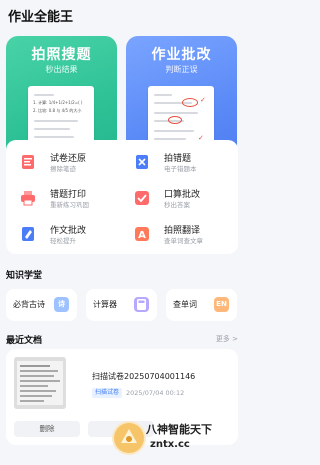 This screenshot has height=465, width=320. Describe the element at coordinates (61, 55) in the screenshot. I see `photo-search-title: 拍照搜题` at that location.